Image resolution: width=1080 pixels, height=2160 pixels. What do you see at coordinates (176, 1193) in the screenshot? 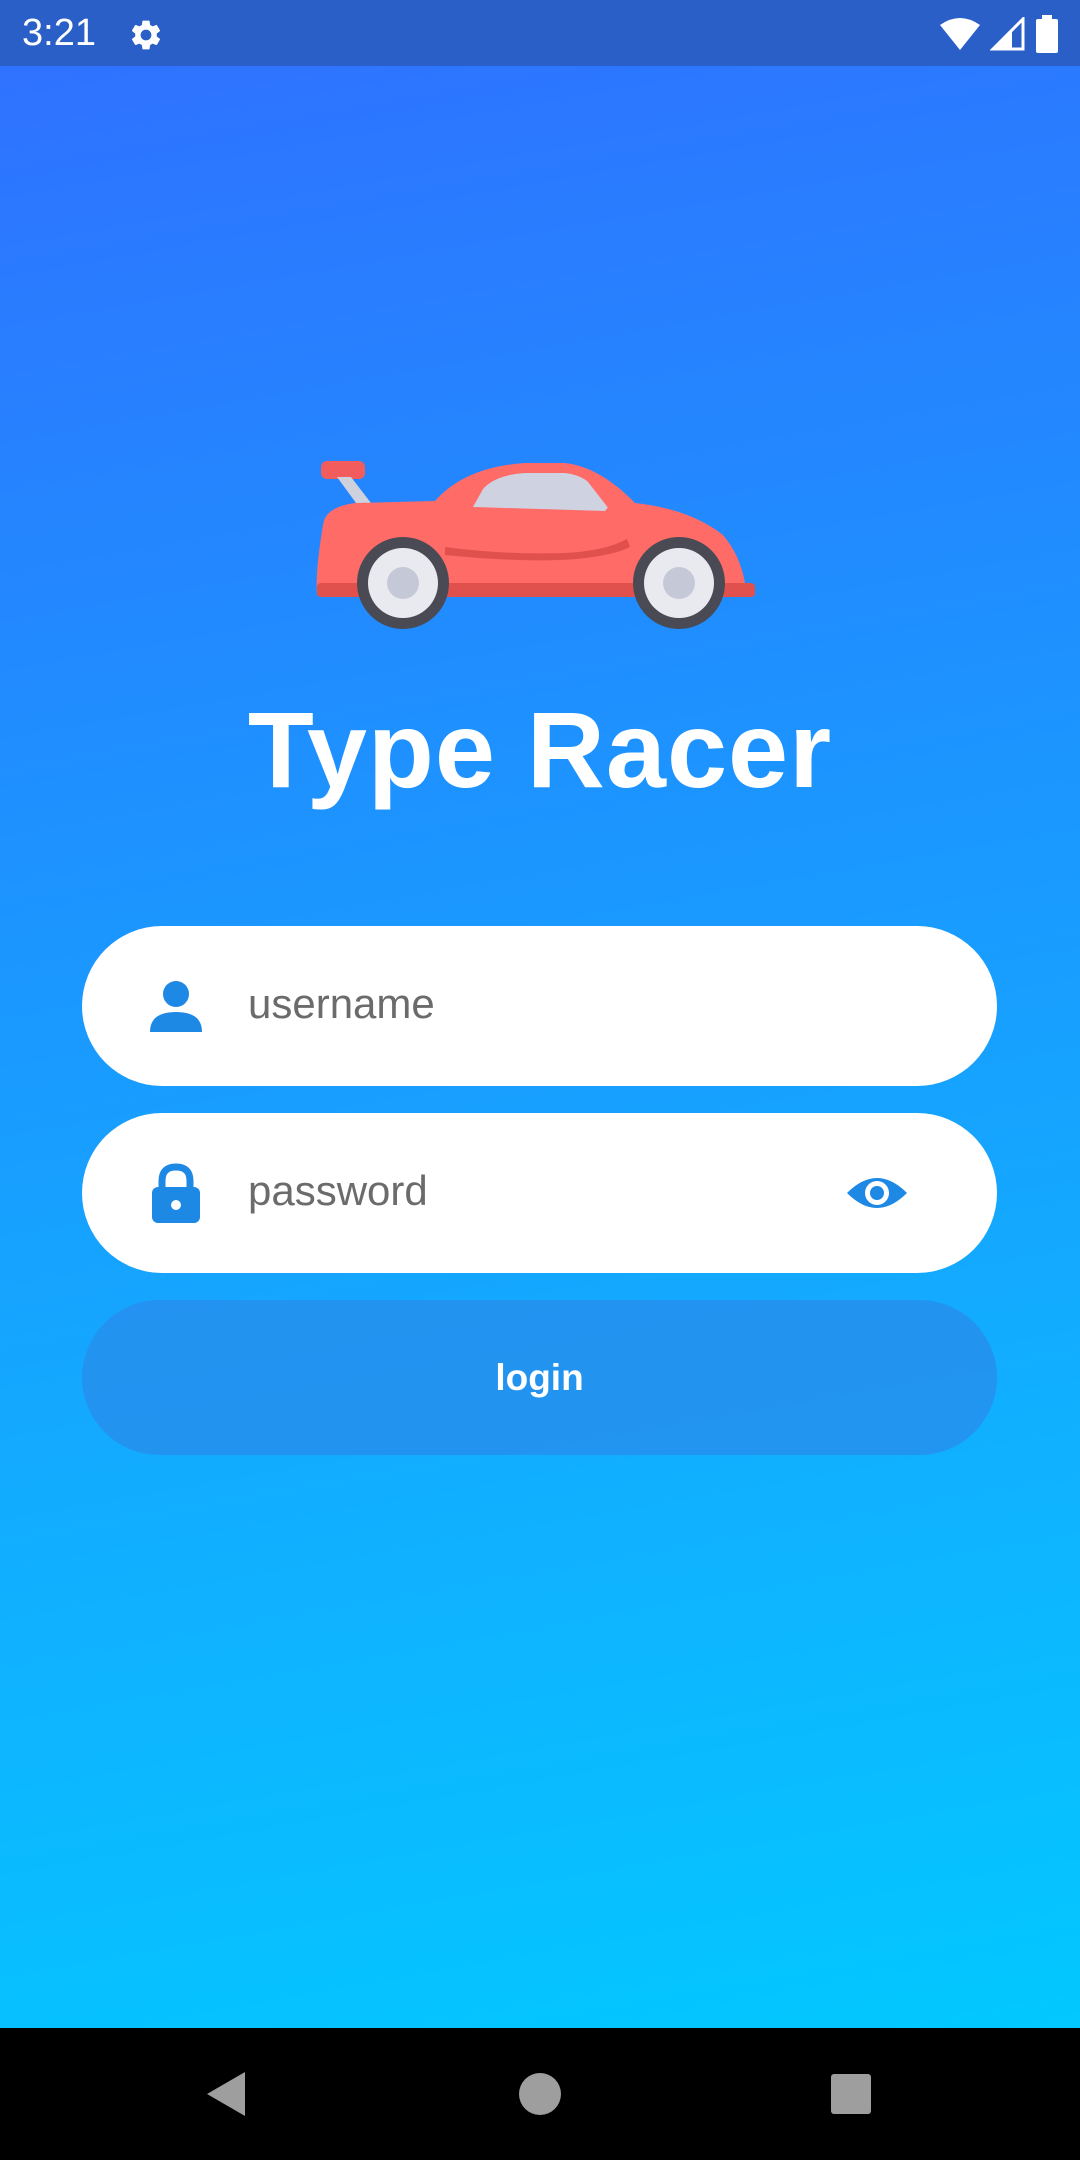
I see `lock-icon` at bounding box center [176, 1193].